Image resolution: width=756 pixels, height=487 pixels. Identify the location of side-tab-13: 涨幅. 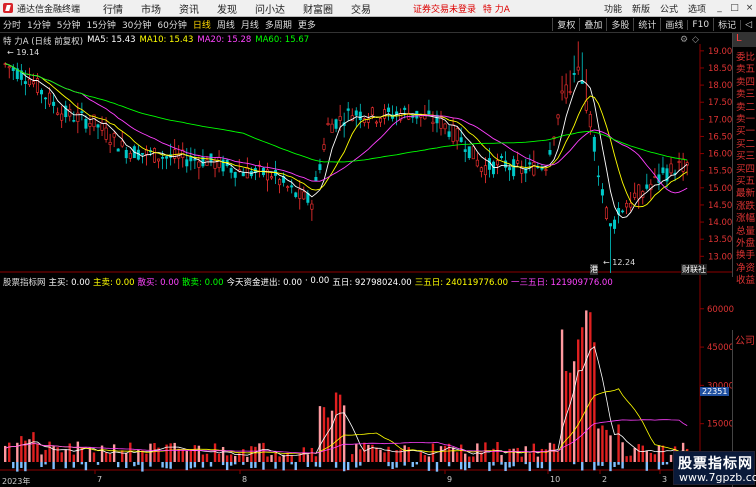
(744, 216).